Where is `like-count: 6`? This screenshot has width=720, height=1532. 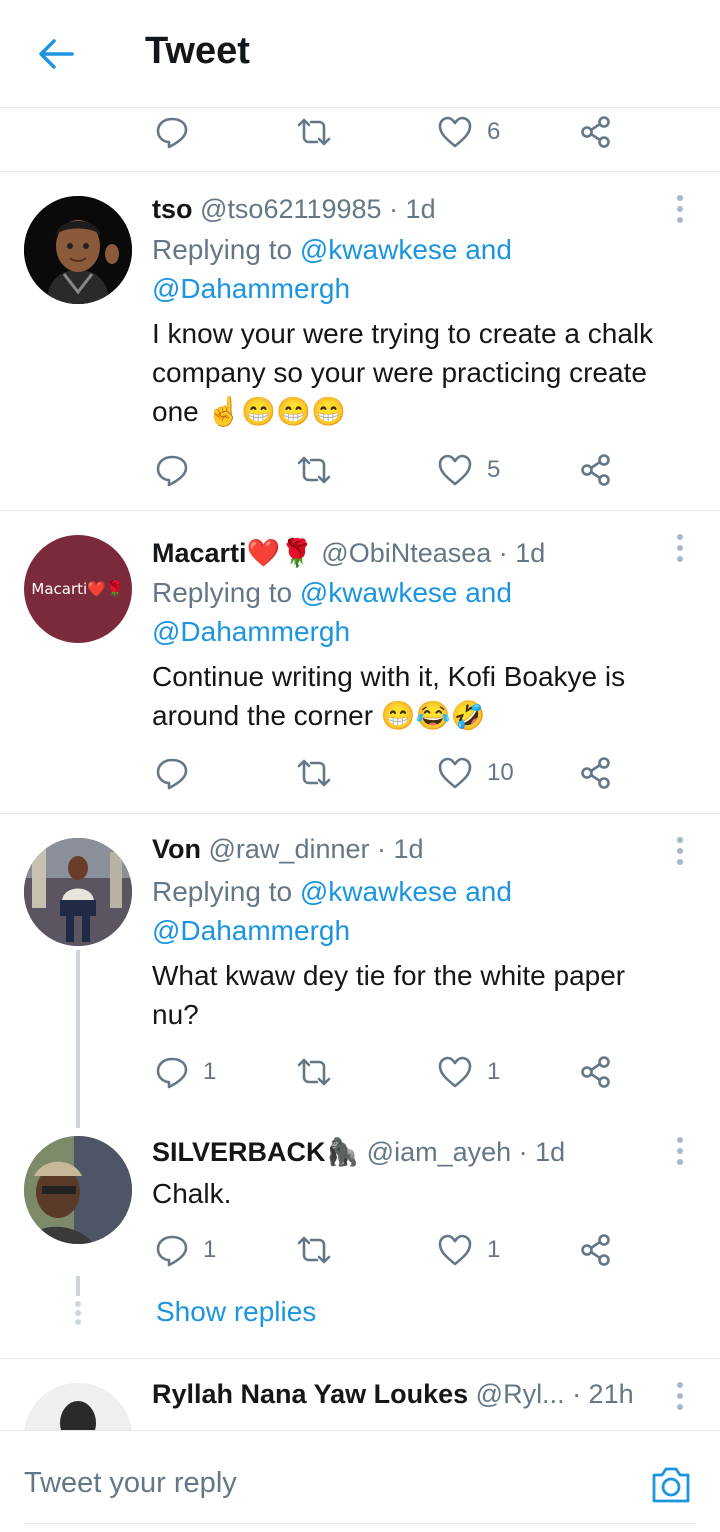 like-count: 6 is located at coordinates (494, 131).